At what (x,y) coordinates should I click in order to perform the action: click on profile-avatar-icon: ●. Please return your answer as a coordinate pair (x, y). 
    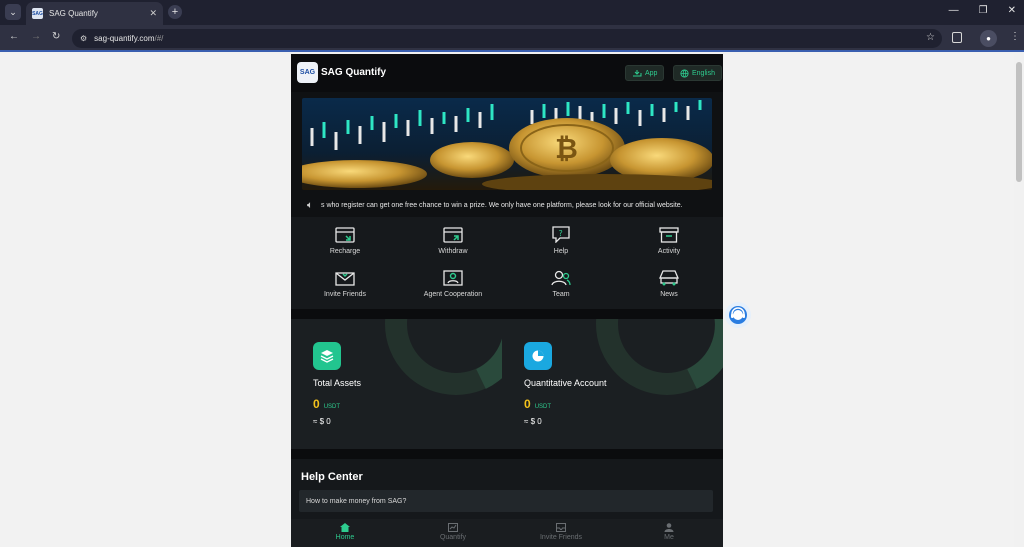
    Looking at the image, I should click on (988, 38).